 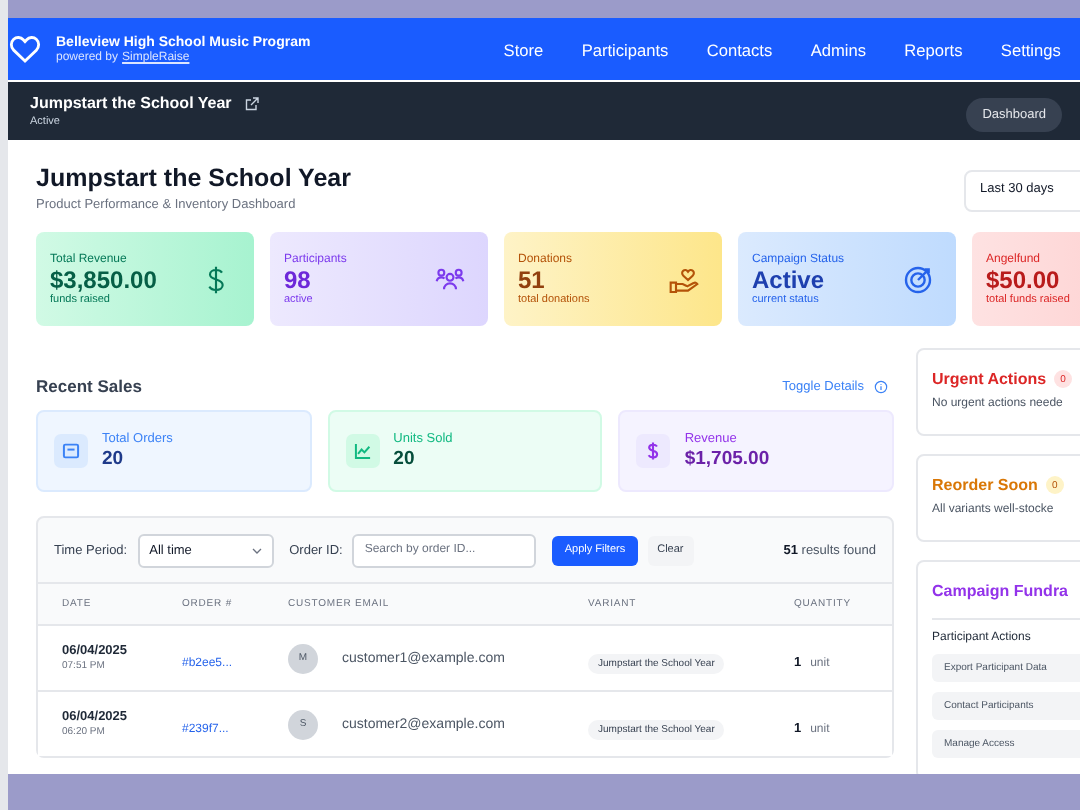 I want to click on hand-heart-icon, so click(x=684, y=279).